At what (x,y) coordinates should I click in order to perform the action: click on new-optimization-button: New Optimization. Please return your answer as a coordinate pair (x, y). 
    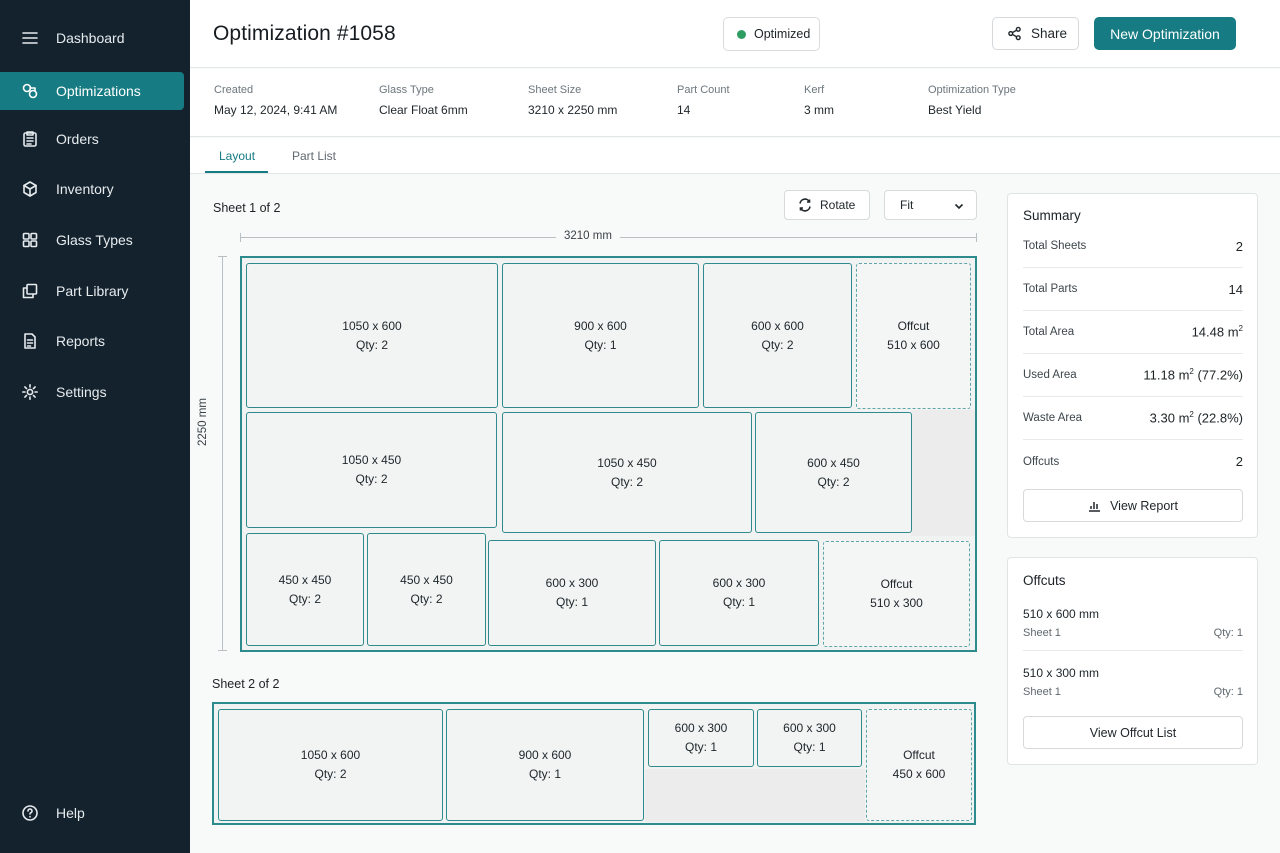
    Looking at the image, I should click on (1165, 33).